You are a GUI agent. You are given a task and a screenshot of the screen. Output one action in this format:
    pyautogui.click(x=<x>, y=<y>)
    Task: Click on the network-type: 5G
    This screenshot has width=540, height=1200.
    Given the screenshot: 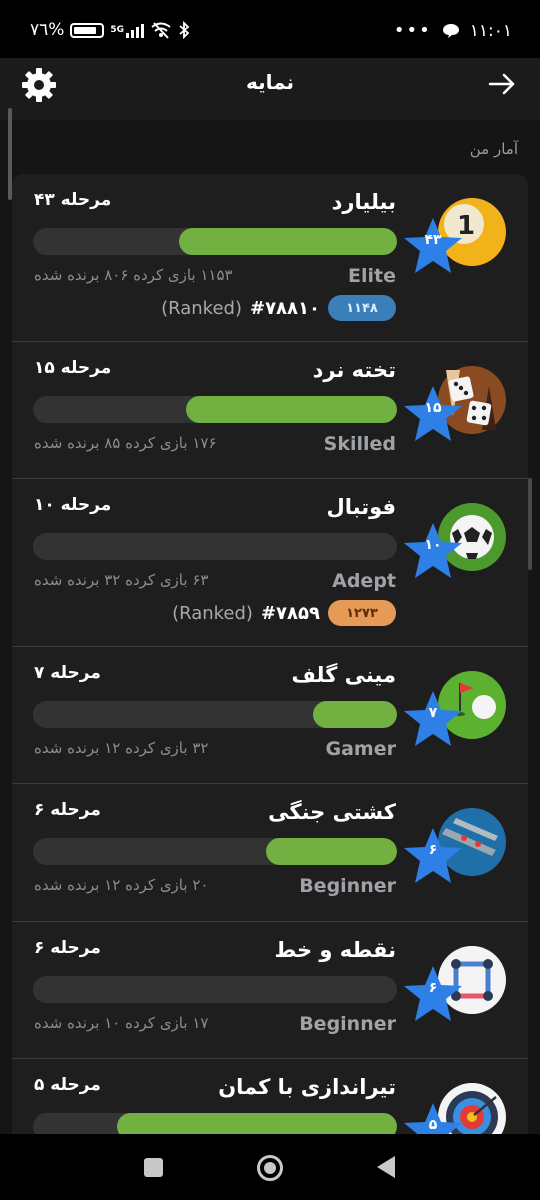 What is the action you would take?
    pyautogui.click(x=117, y=29)
    